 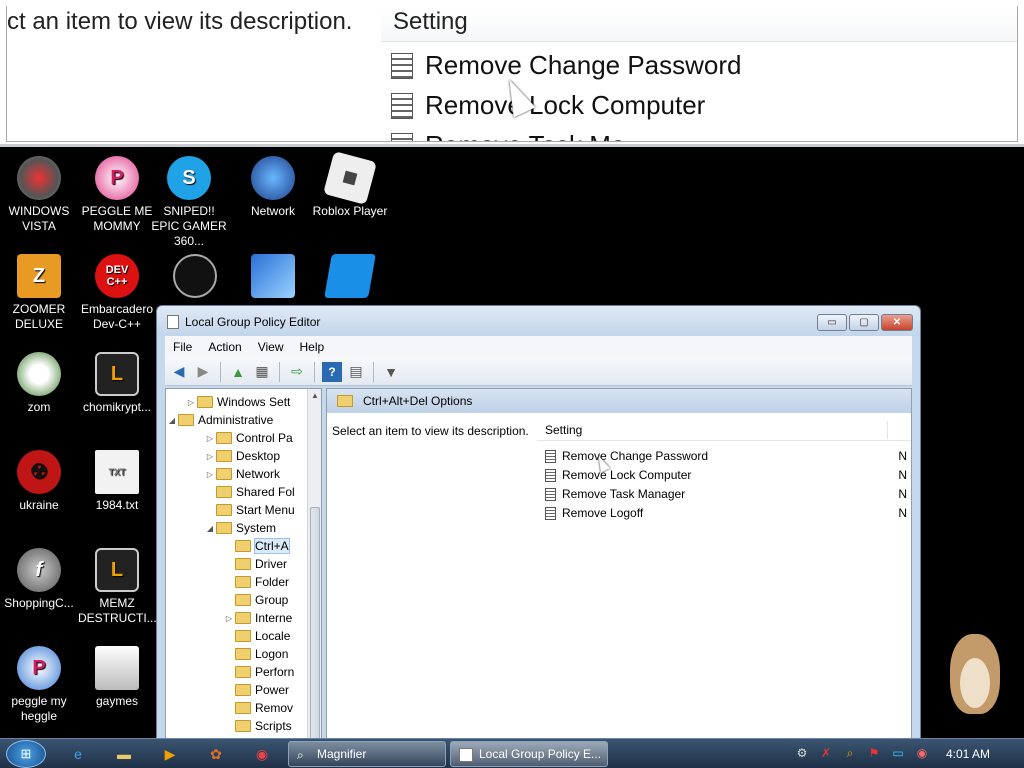 What do you see at coordinates (256, 582) in the screenshot?
I see `tree-item: Folder` at bounding box center [256, 582].